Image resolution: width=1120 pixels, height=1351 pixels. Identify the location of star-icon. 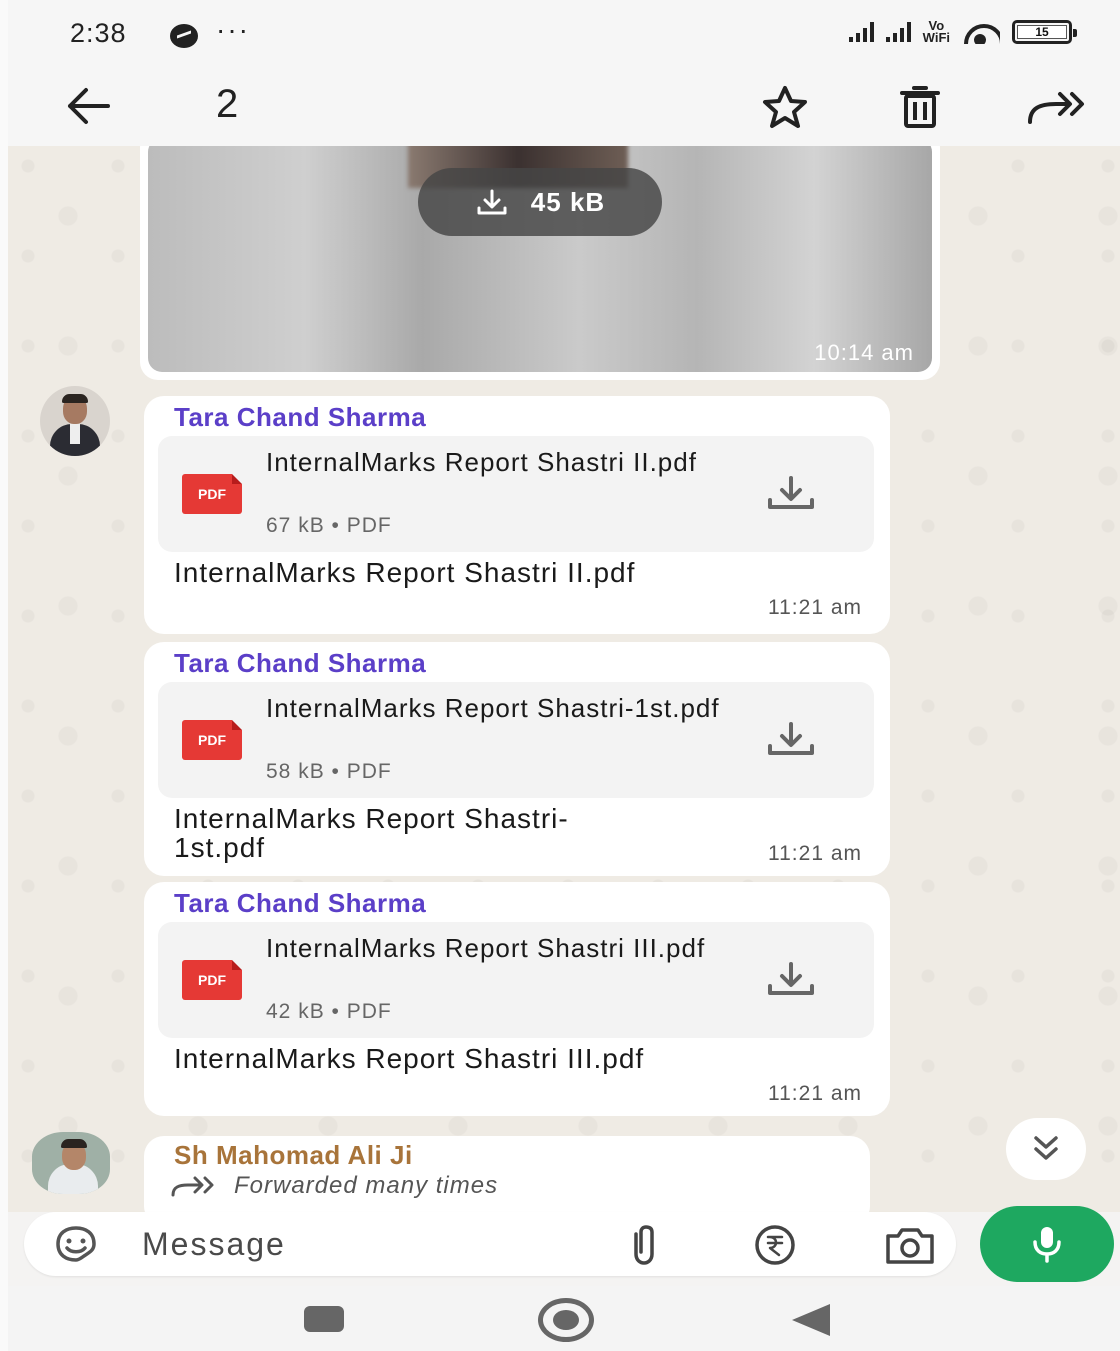
(785, 107).